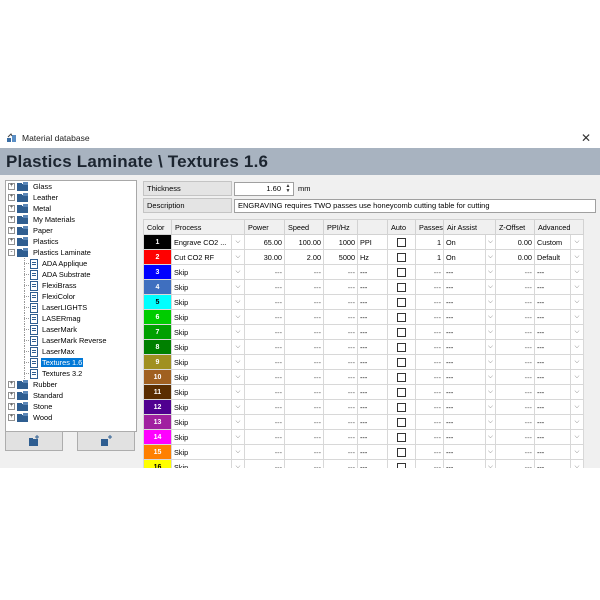 The height and width of the screenshot is (600, 600). Describe the element at coordinates (363, 437) in the screenshot. I see `table-row: 14 Skip ⌵ --- --- --- --- --- --- ⌵ --- --- ⌵` at that location.